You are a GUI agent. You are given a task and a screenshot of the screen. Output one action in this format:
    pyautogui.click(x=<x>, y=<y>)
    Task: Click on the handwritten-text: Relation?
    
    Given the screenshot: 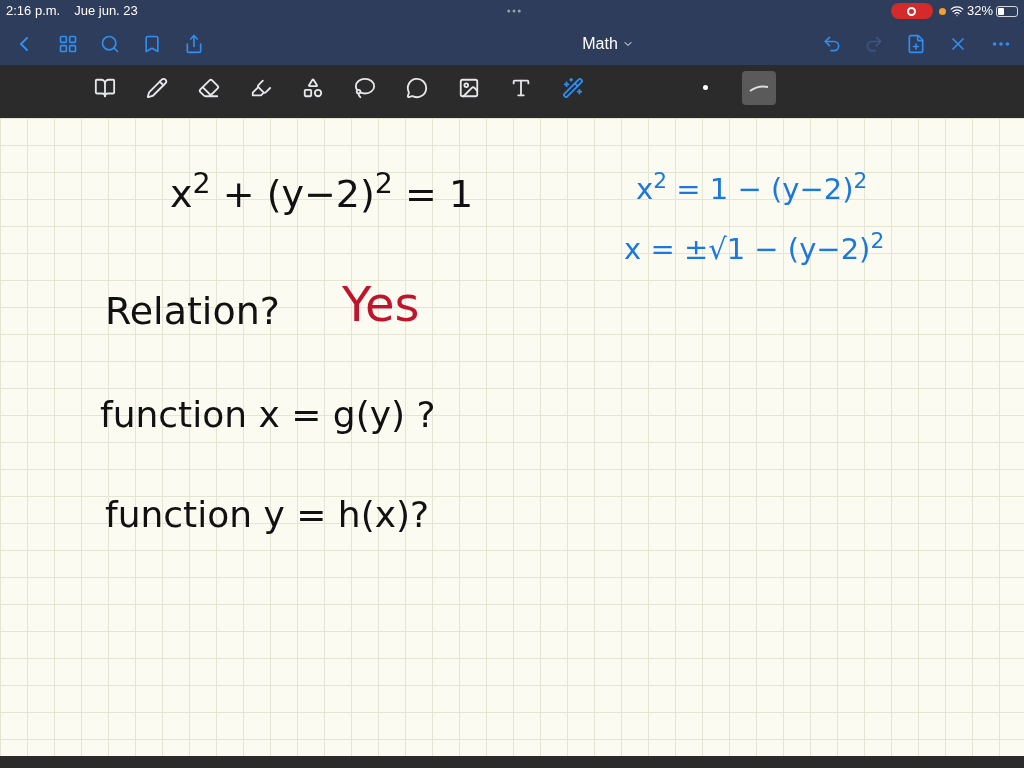 What is the action you would take?
    pyautogui.click(x=192, y=311)
    